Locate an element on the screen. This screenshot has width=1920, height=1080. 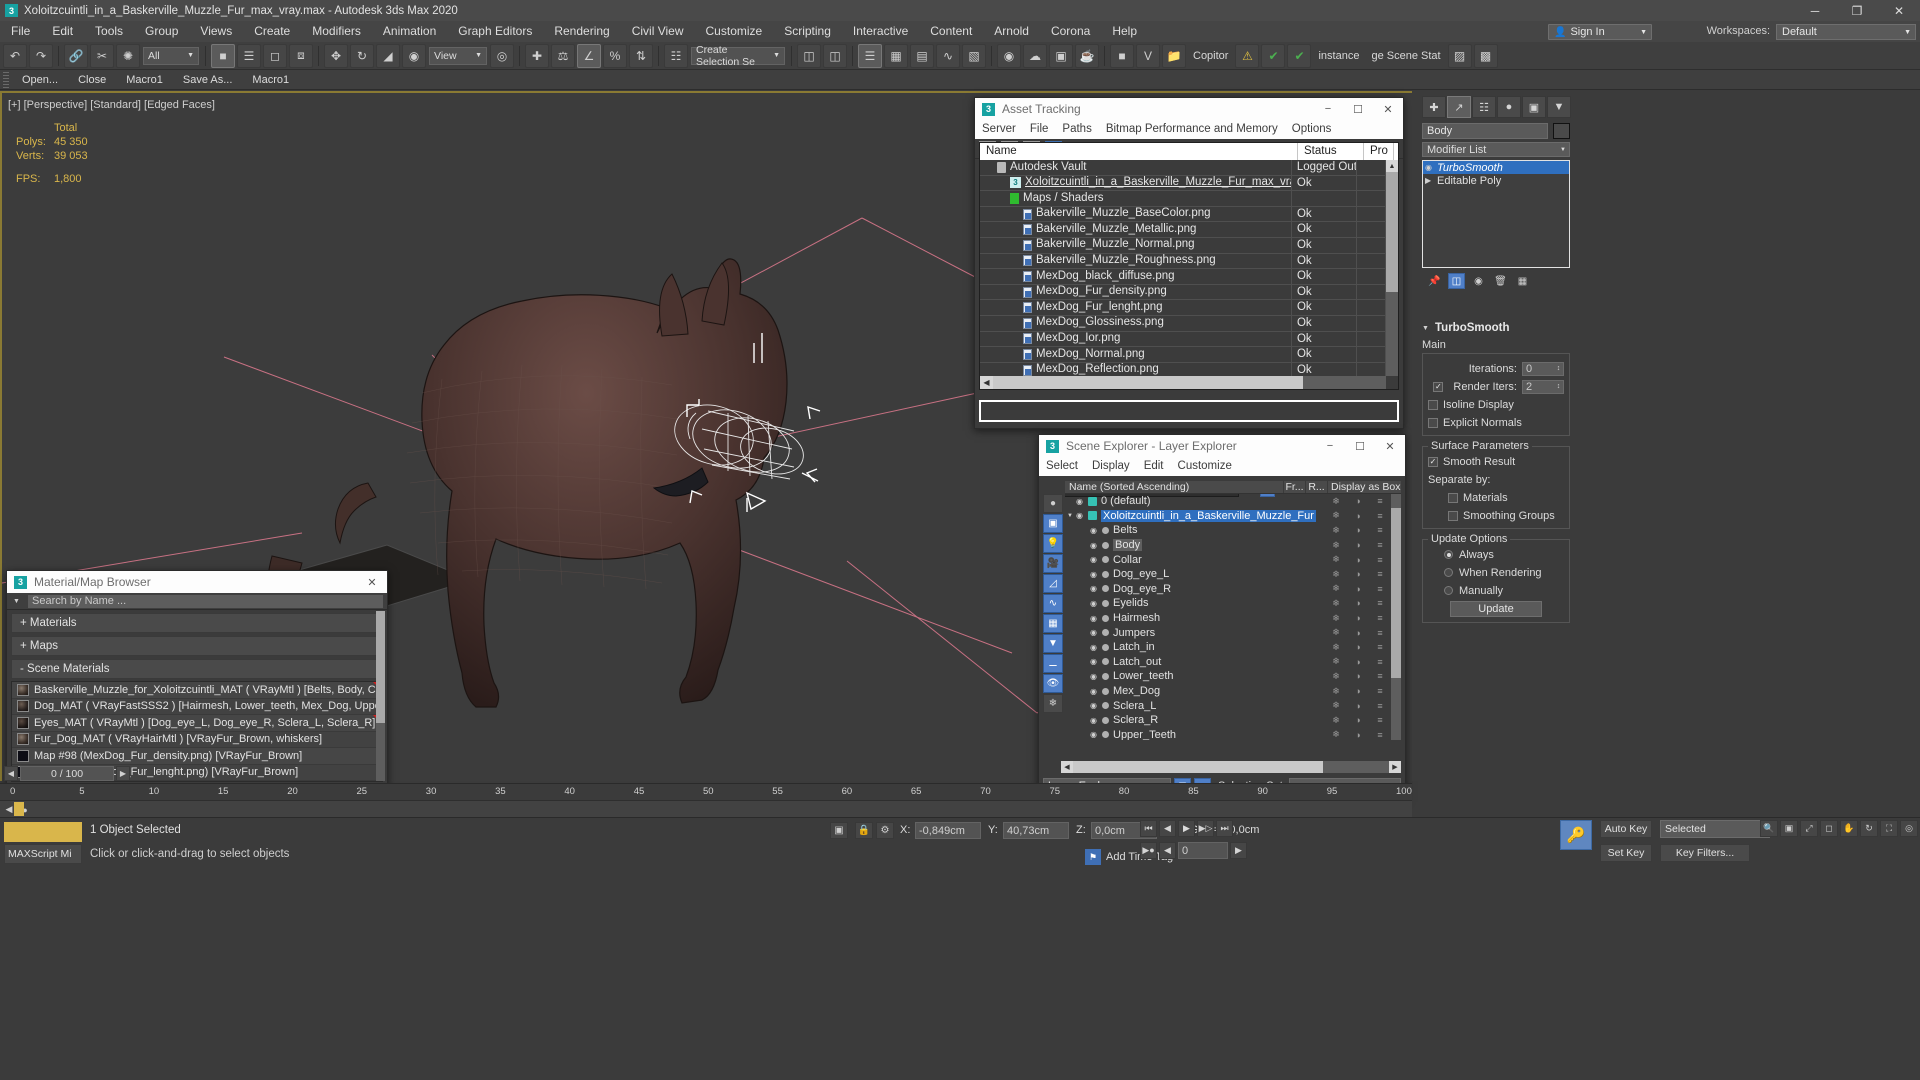
asset-status-field is located at coordinates (1189, 411).